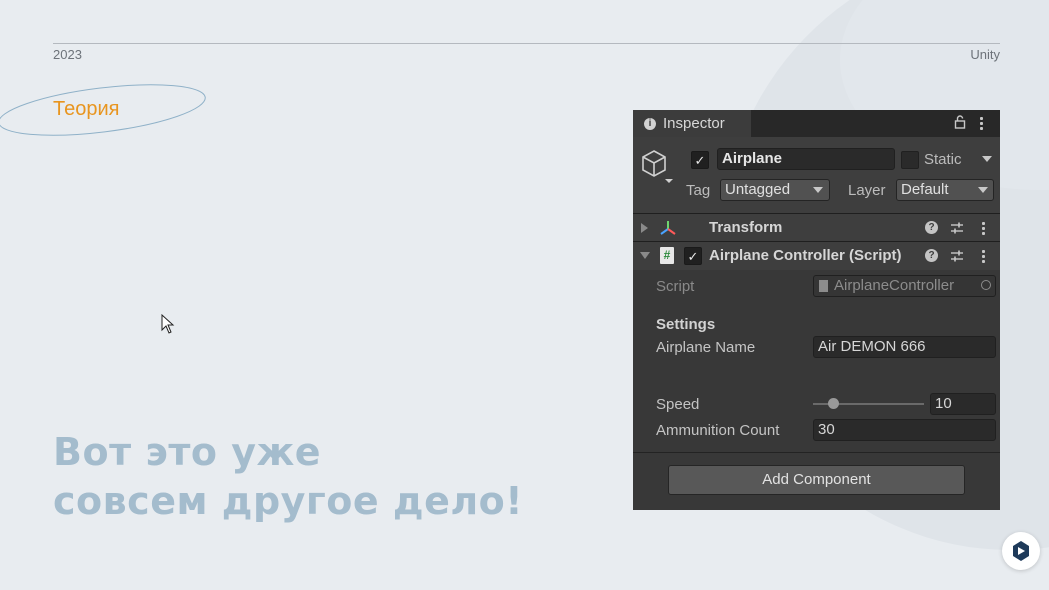 The height and width of the screenshot is (590, 1049). What do you see at coordinates (758, 189) in the screenshot?
I see `tag-value: Untagged` at bounding box center [758, 189].